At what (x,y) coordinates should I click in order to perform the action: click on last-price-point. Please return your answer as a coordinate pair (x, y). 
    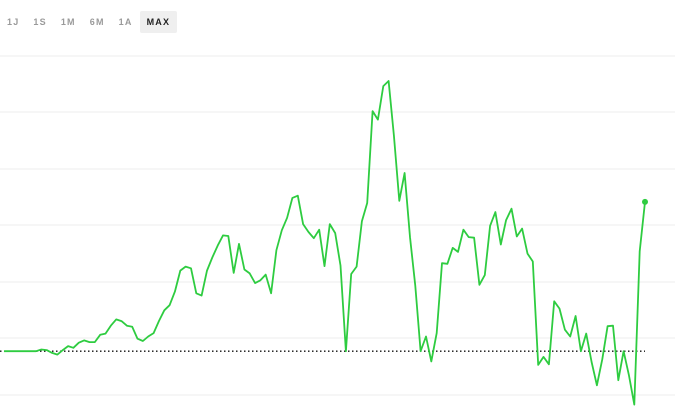
    Looking at the image, I should click on (645, 201).